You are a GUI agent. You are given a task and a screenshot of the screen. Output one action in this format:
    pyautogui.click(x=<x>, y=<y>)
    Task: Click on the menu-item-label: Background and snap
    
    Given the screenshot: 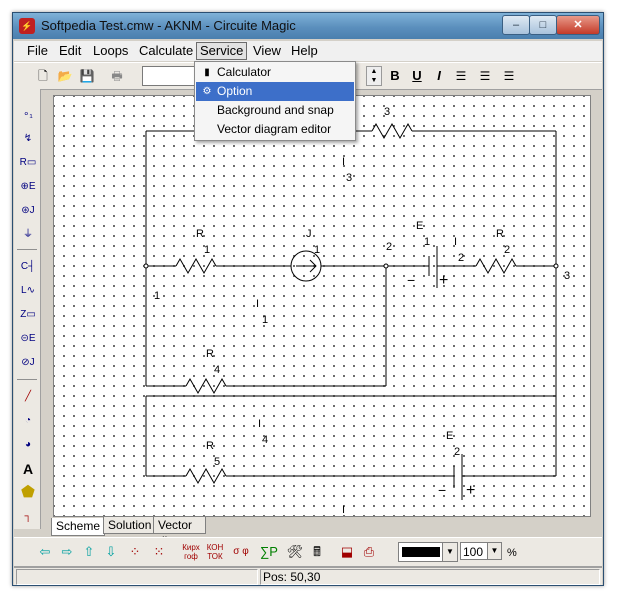 What is the action you would take?
    pyautogui.click(x=275, y=110)
    